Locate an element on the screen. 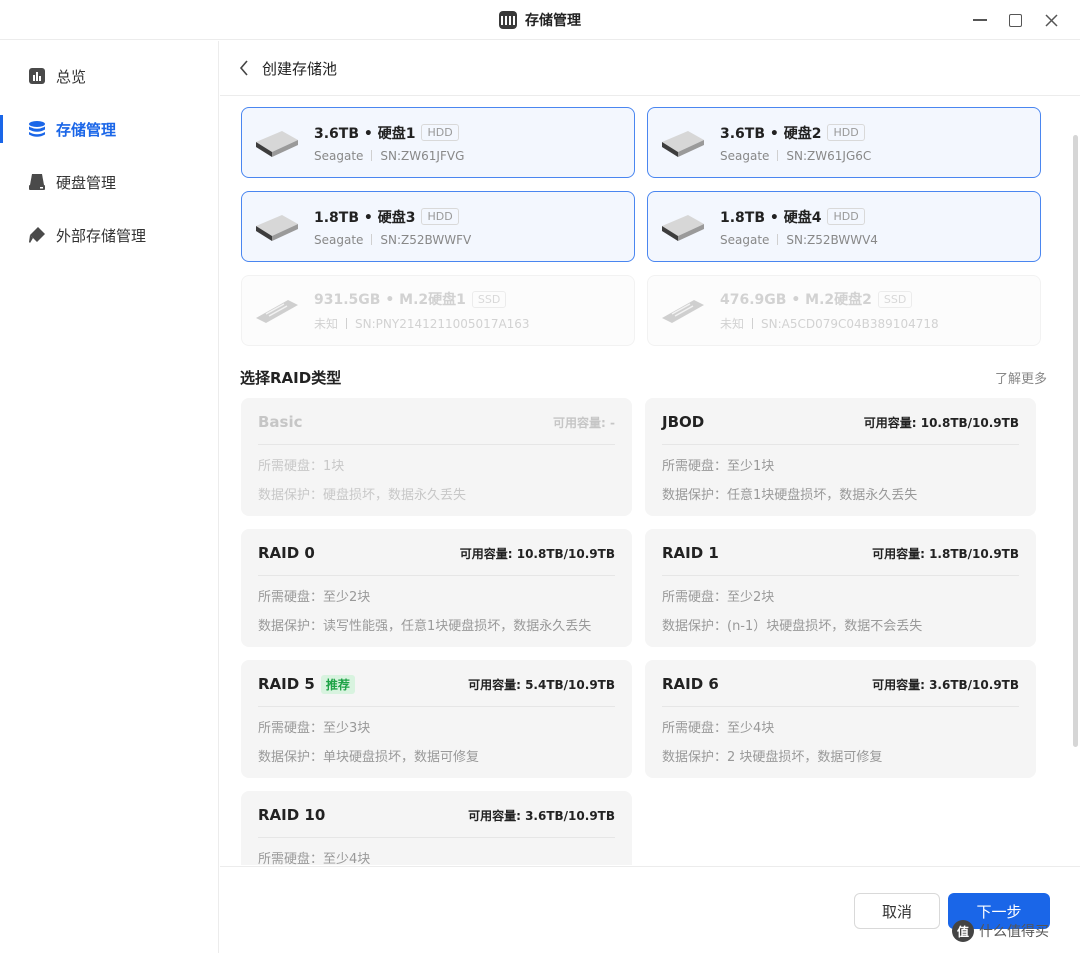 The width and height of the screenshot is (1080, 953). sidebar-item-disks: 硬盘管理 is located at coordinates (109, 182).